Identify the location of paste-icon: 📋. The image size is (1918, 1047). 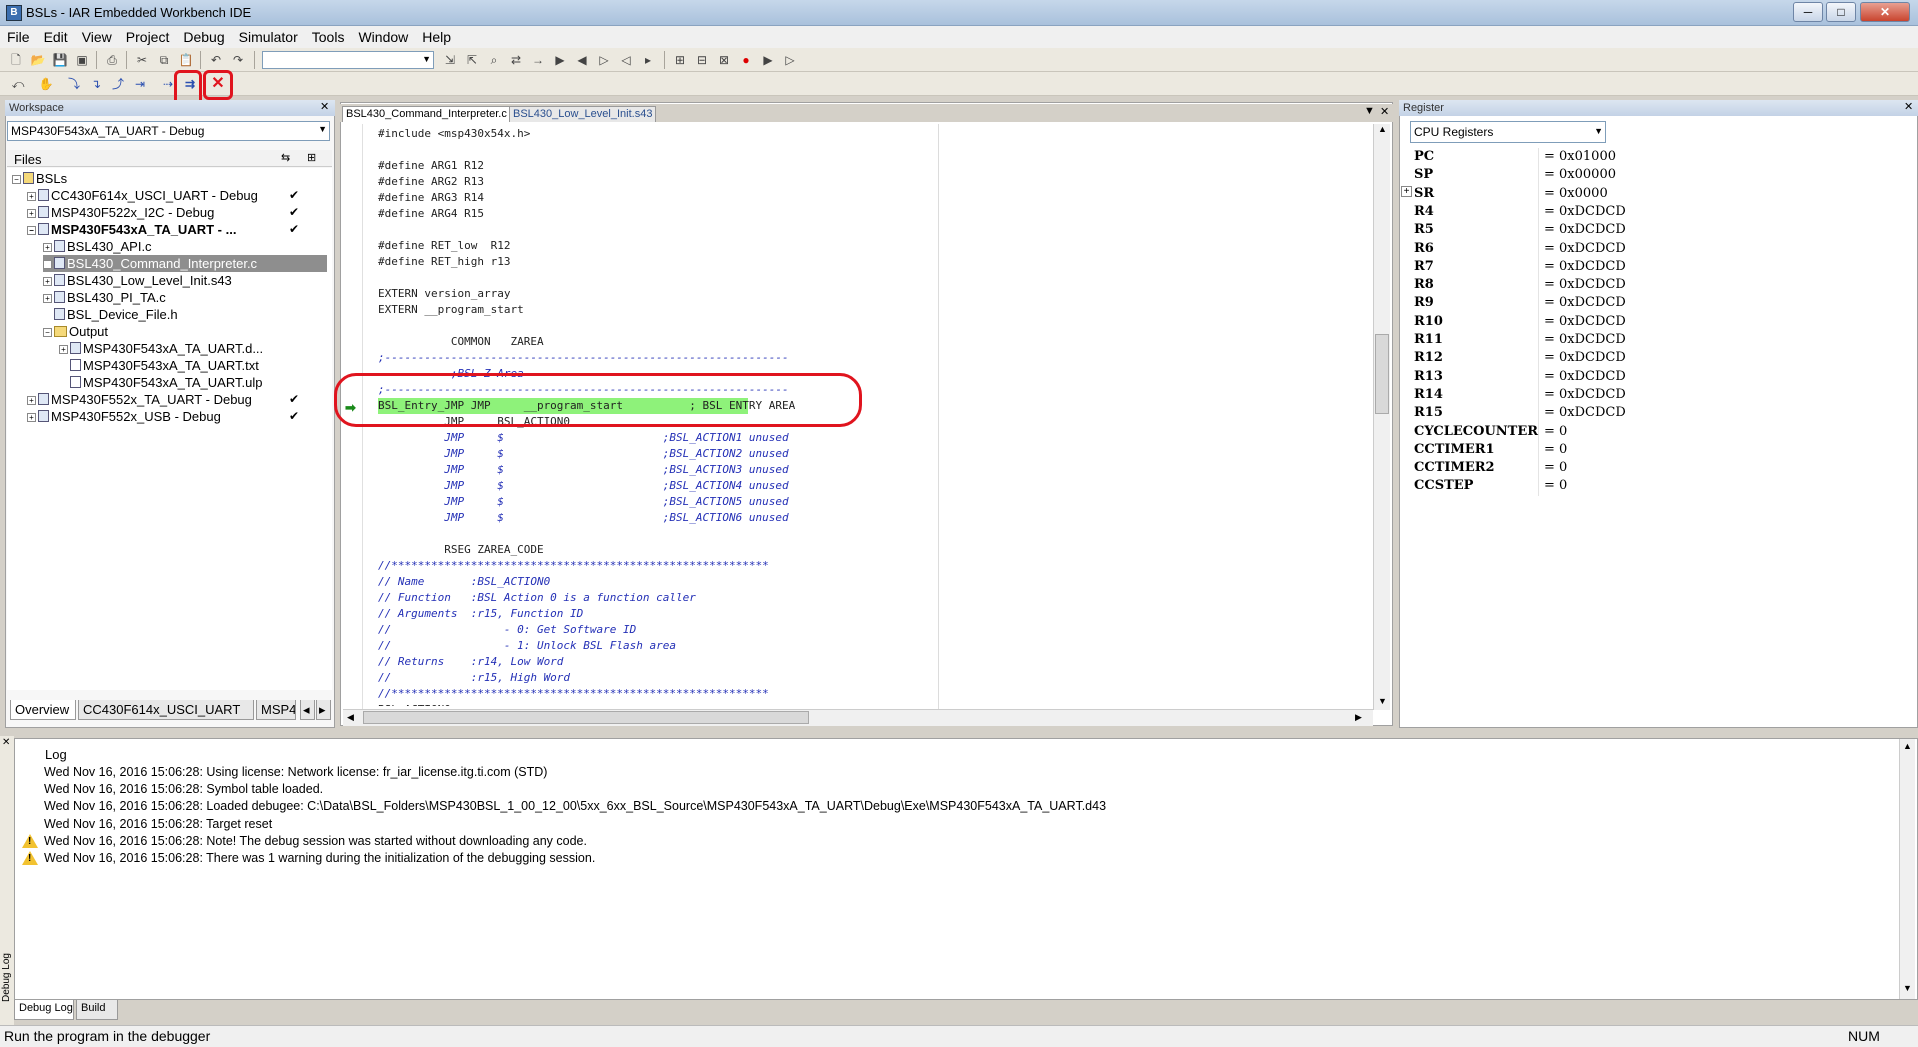
(186, 60).